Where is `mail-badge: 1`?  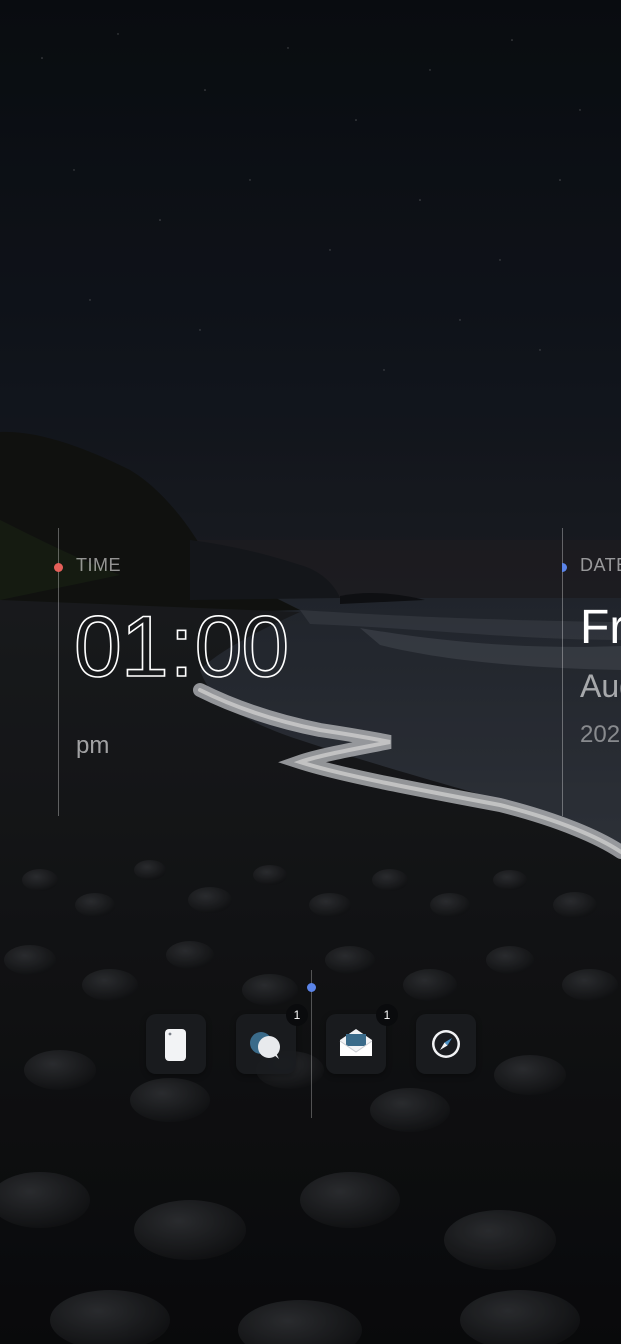
mail-badge: 1 is located at coordinates (387, 1015).